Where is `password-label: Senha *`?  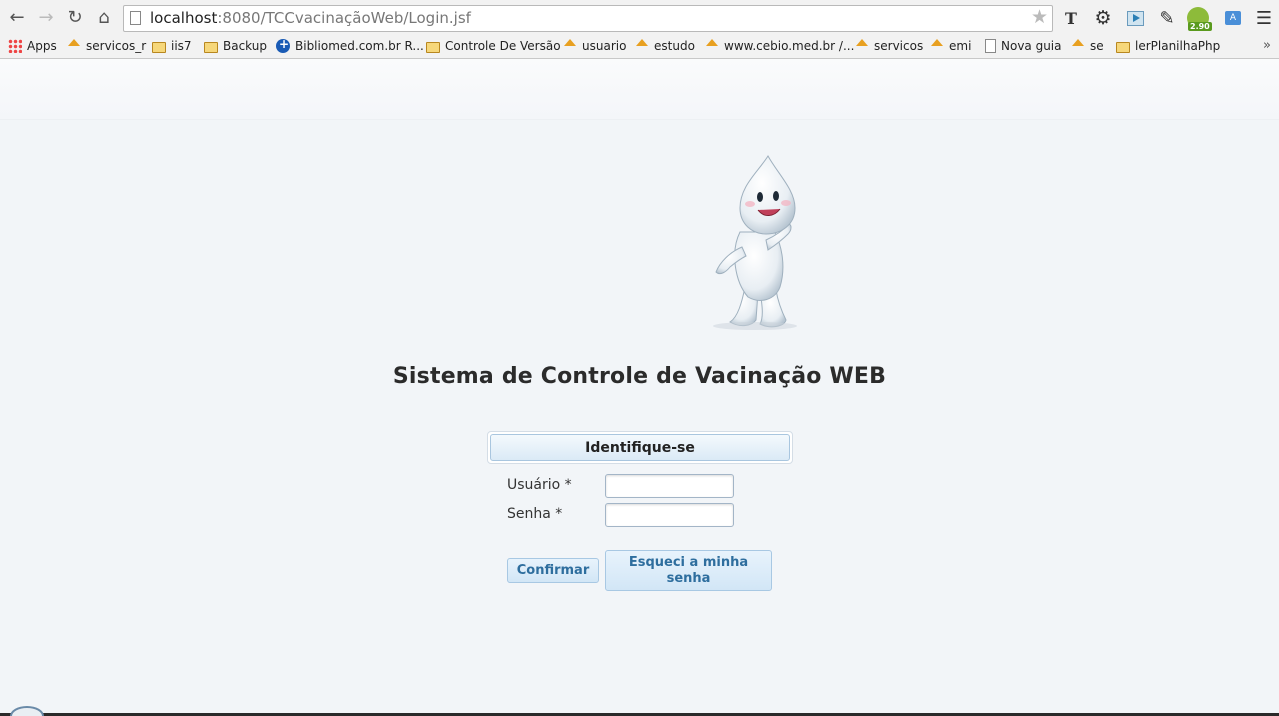
password-label: Senha * is located at coordinates (535, 514).